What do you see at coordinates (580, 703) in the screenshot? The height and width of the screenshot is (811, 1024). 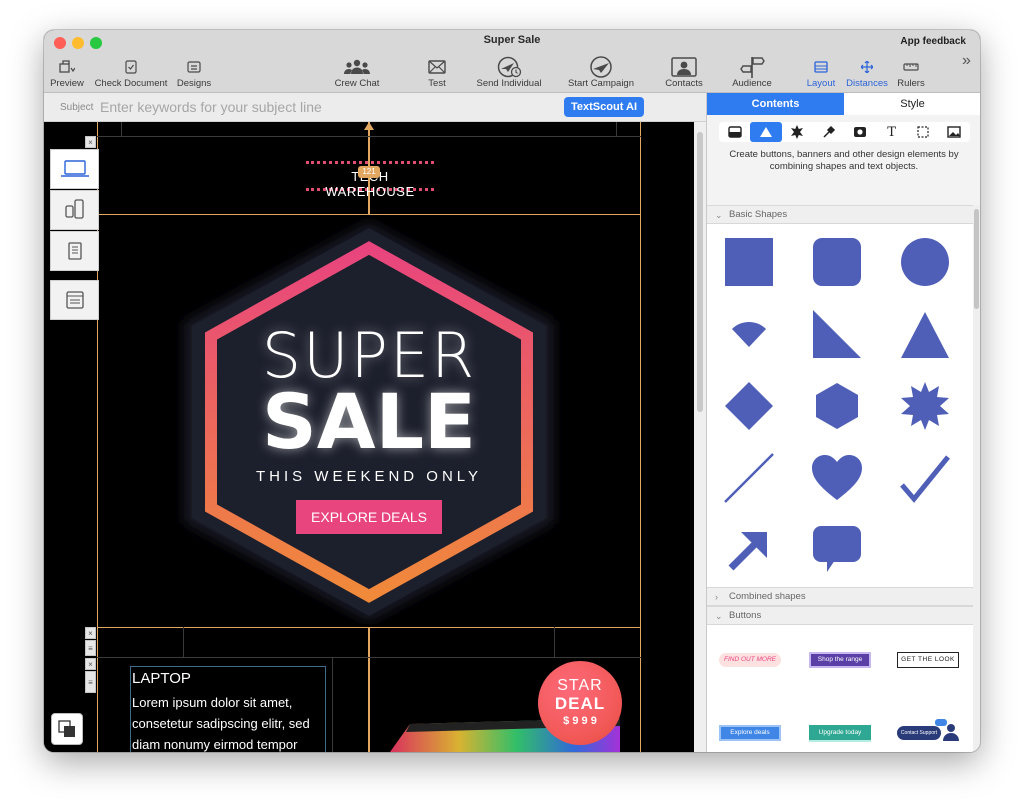 I see `star-deal-line-2: DEAL` at bounding box center [580, 703].